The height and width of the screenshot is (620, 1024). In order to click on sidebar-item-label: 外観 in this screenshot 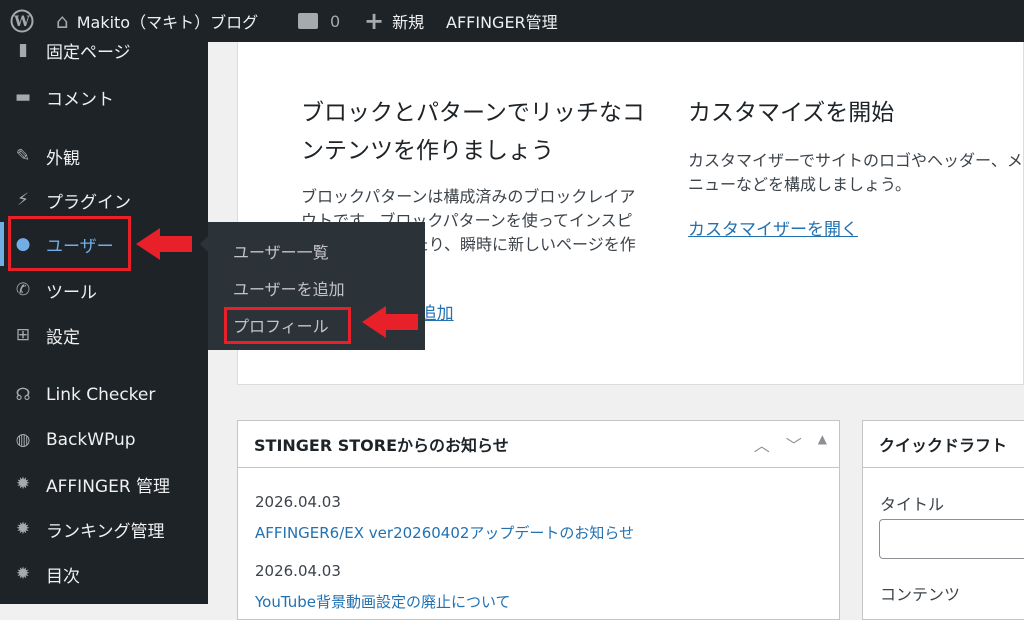, I will do `click(63, 158)`.